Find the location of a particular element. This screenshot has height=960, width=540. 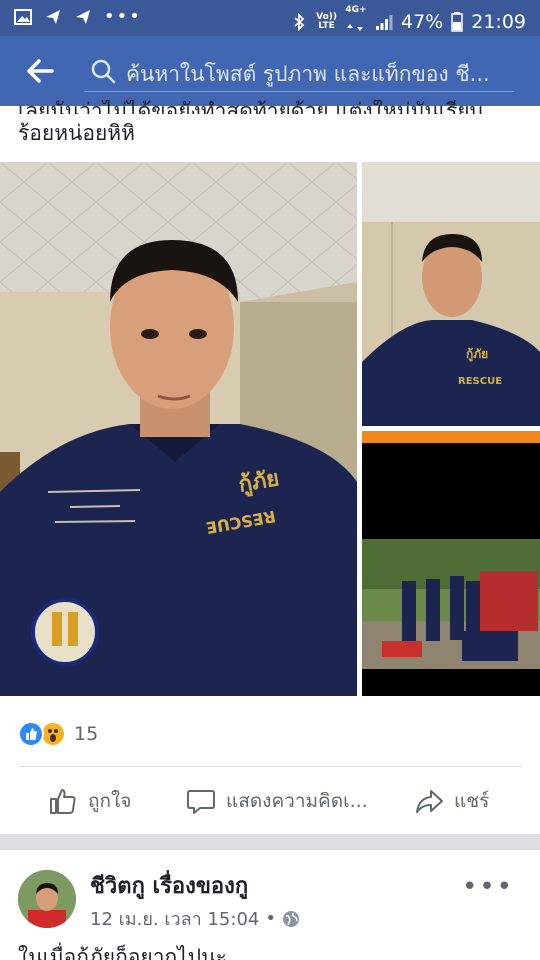

battery-icon is located at coordinates (457, 21).